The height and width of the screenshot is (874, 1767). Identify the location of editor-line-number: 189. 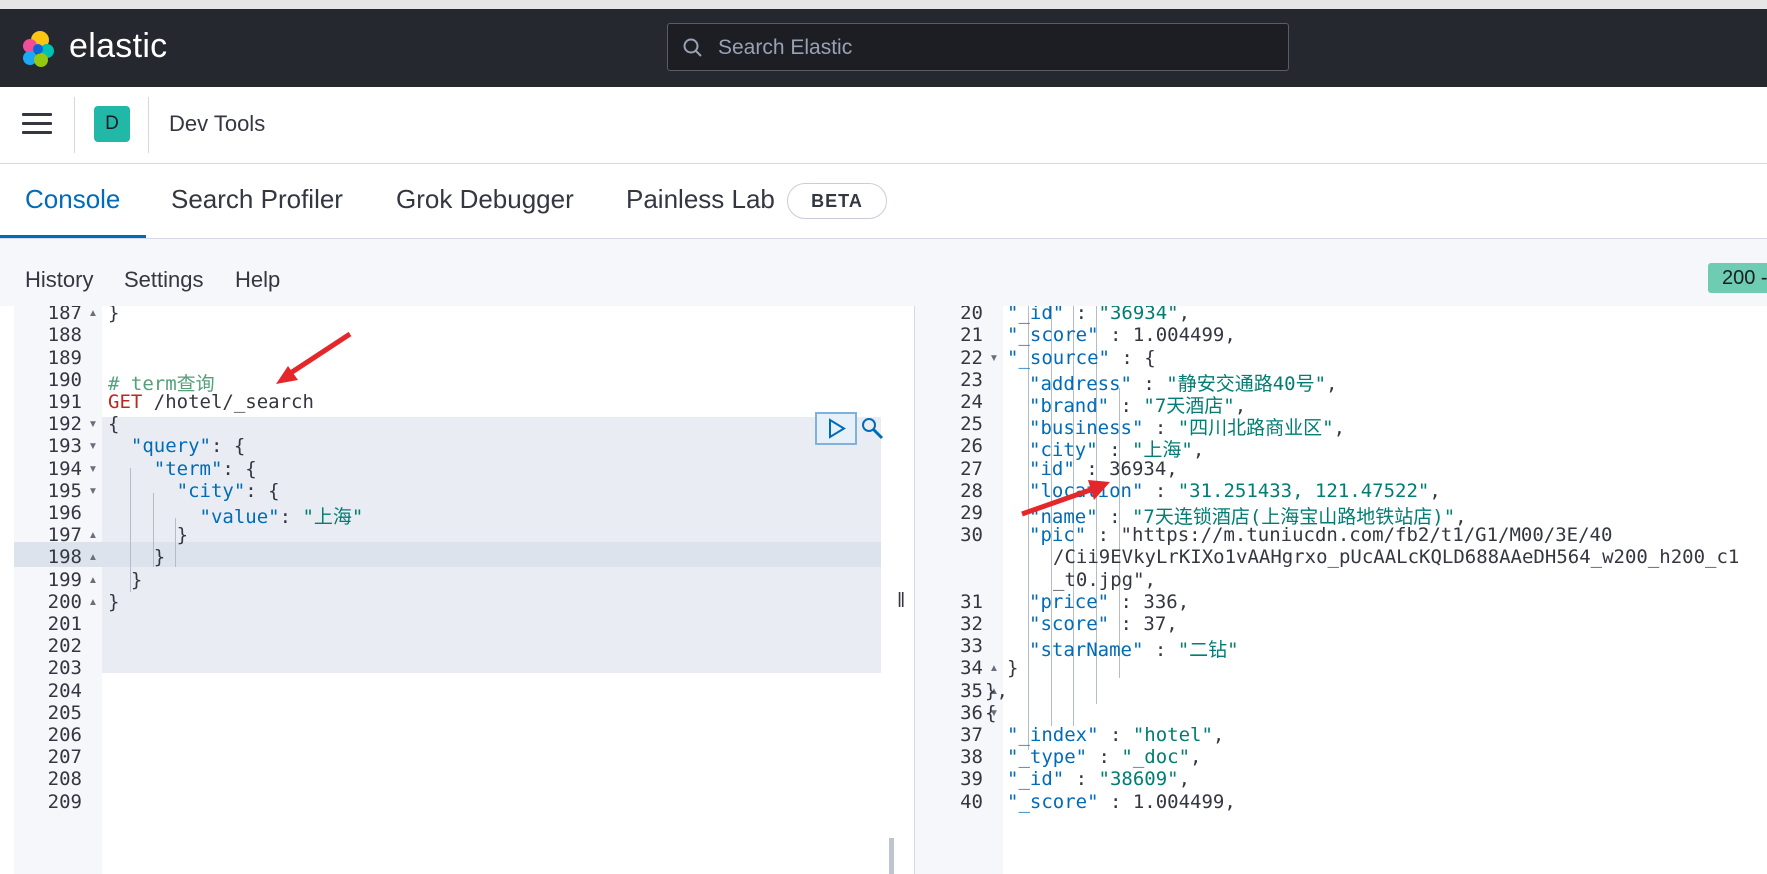
(64, 357).